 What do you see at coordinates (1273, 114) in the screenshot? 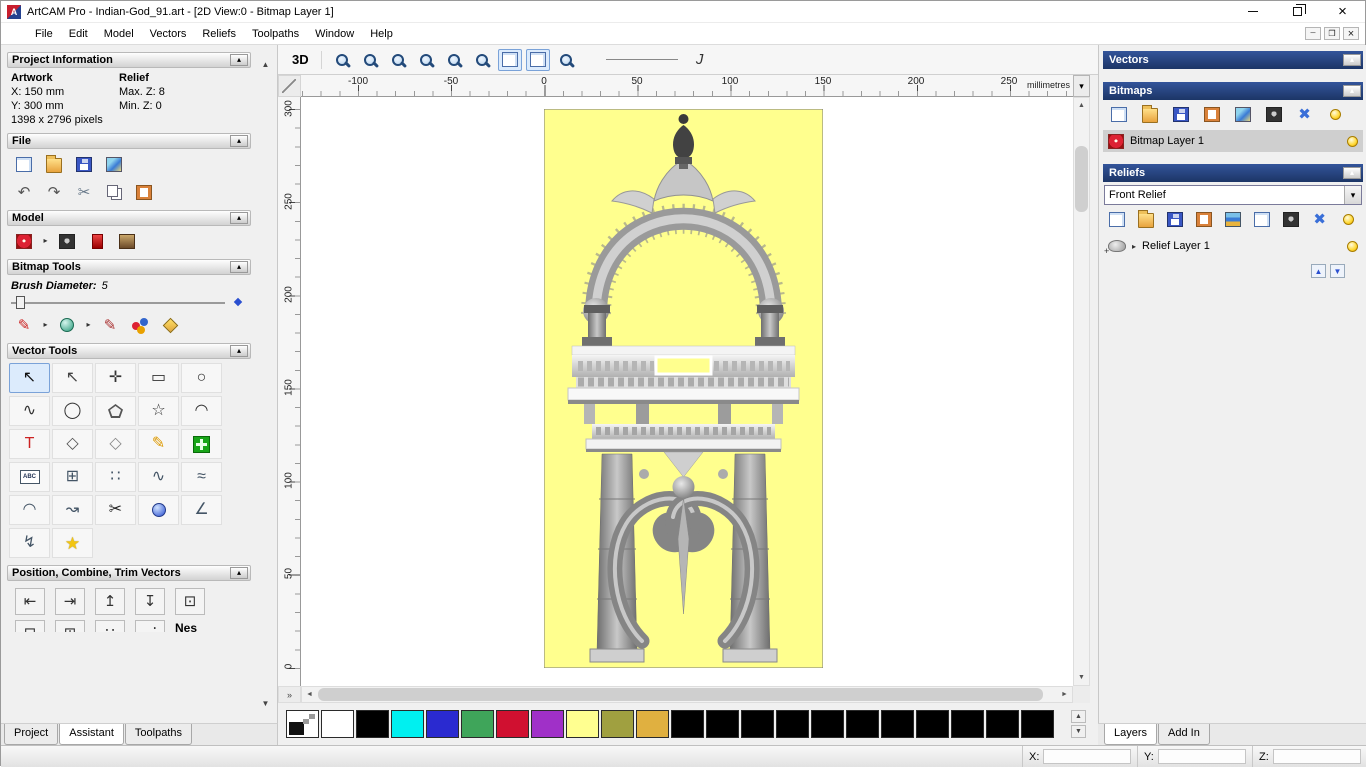
I see `contrast-icon` at bounding box center [1273, 114].